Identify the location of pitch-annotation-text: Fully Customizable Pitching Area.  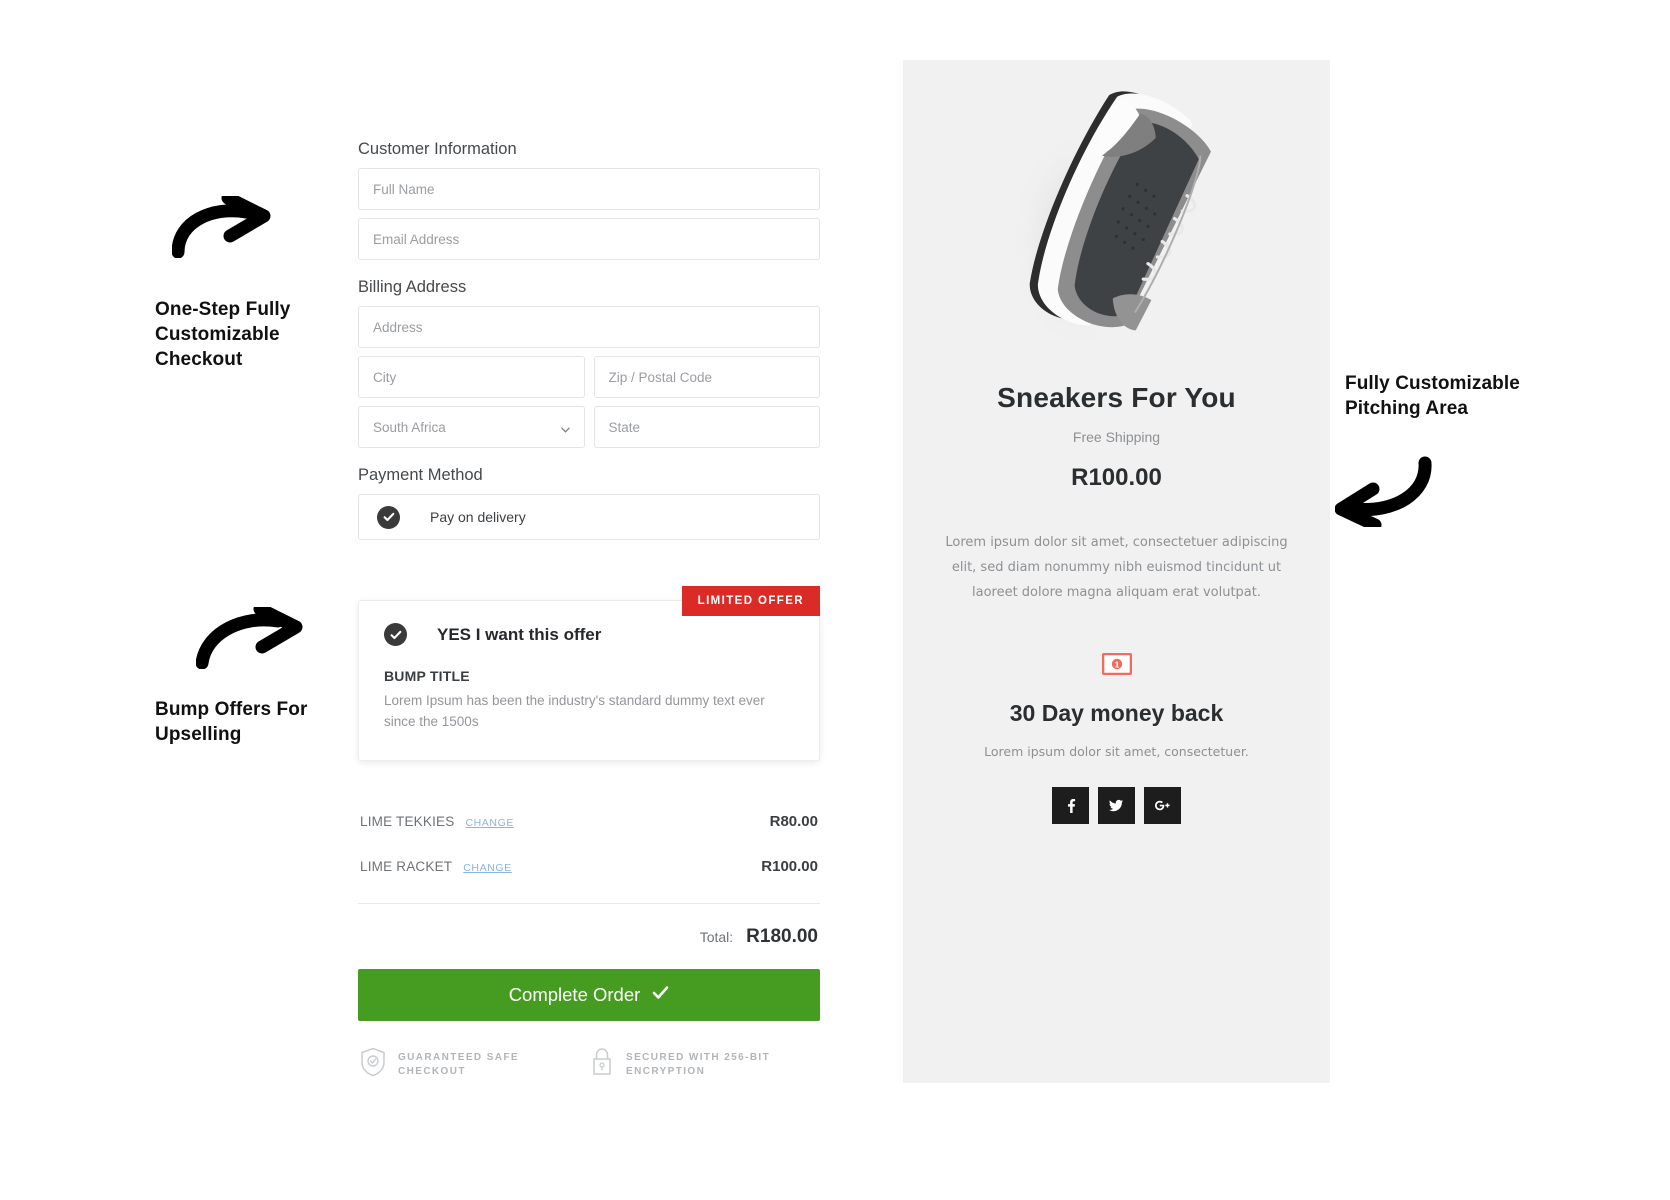
(1432, 396).